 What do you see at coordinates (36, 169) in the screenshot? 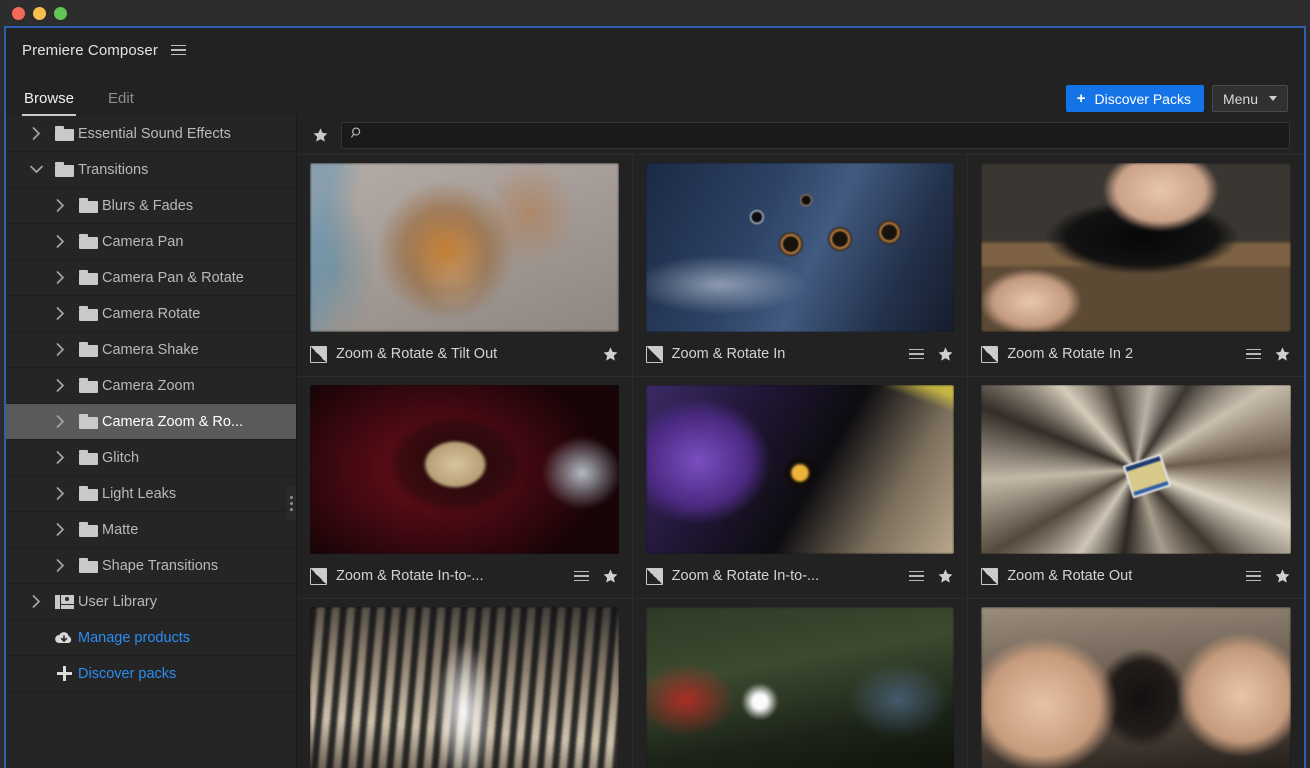
I see `chevron-down-icon` at bounding box center [36, 169].